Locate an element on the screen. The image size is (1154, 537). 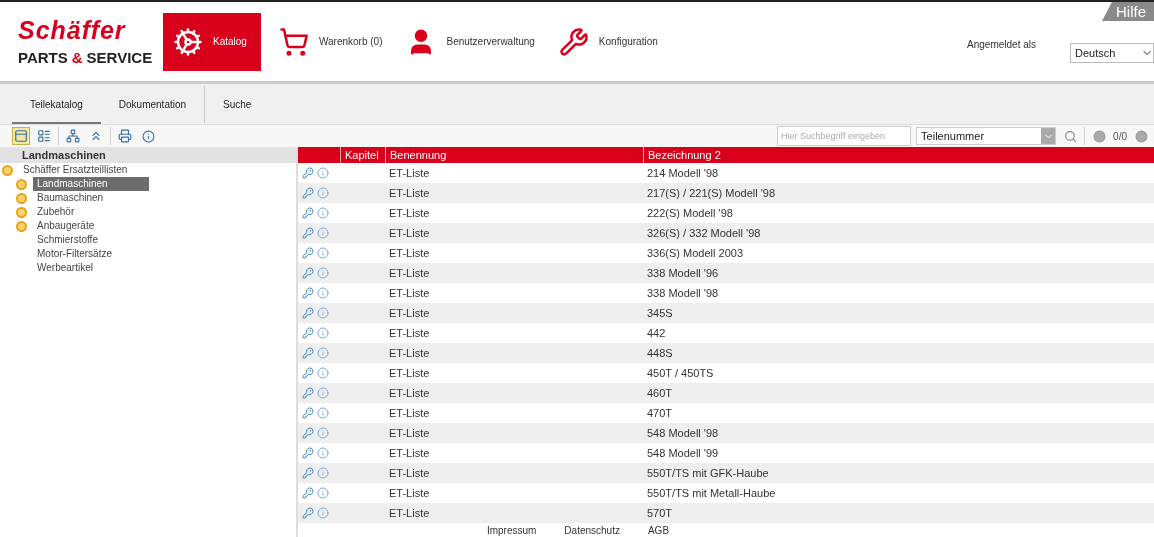
footer-link: AGB is located at coordinates (658, 530).